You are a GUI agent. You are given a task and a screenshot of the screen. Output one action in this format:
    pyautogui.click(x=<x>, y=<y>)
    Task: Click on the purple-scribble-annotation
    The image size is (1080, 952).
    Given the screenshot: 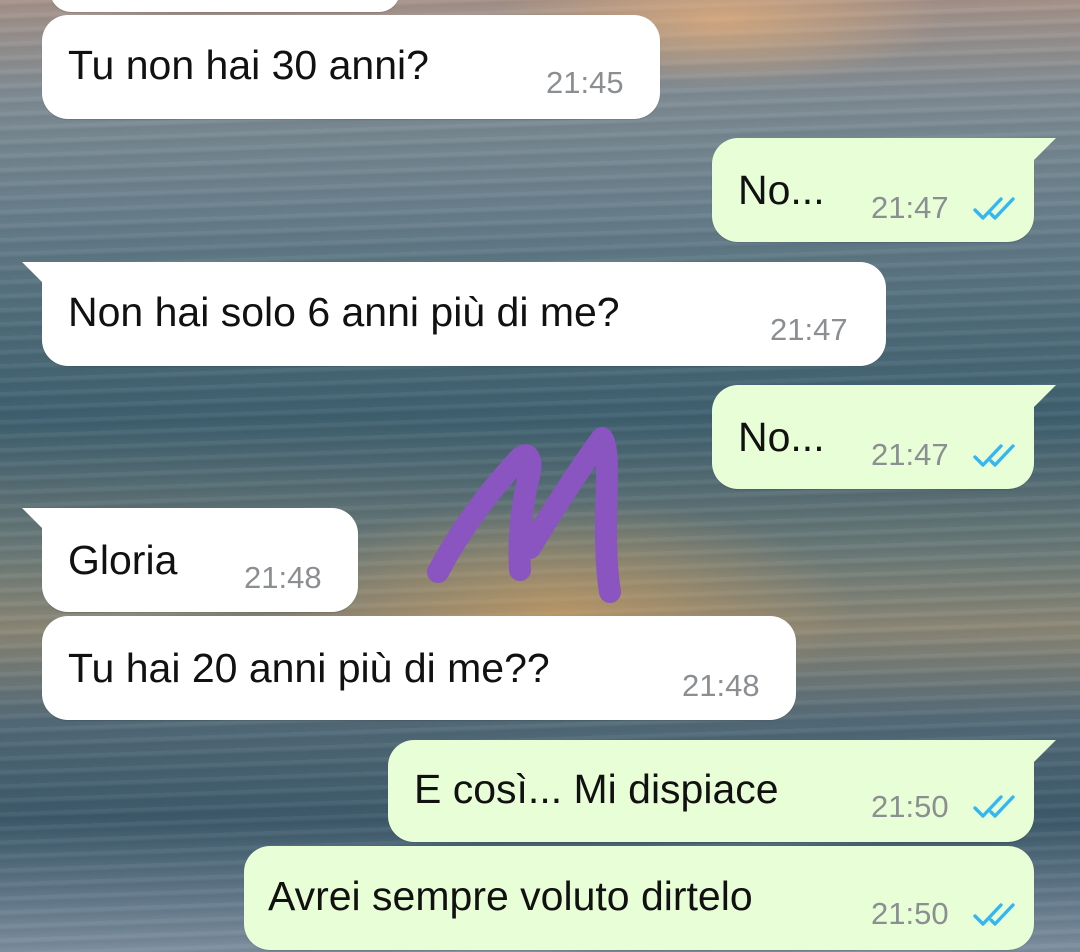 What is the action you would take?
    pyautogui.click(x=524, y=515)
    